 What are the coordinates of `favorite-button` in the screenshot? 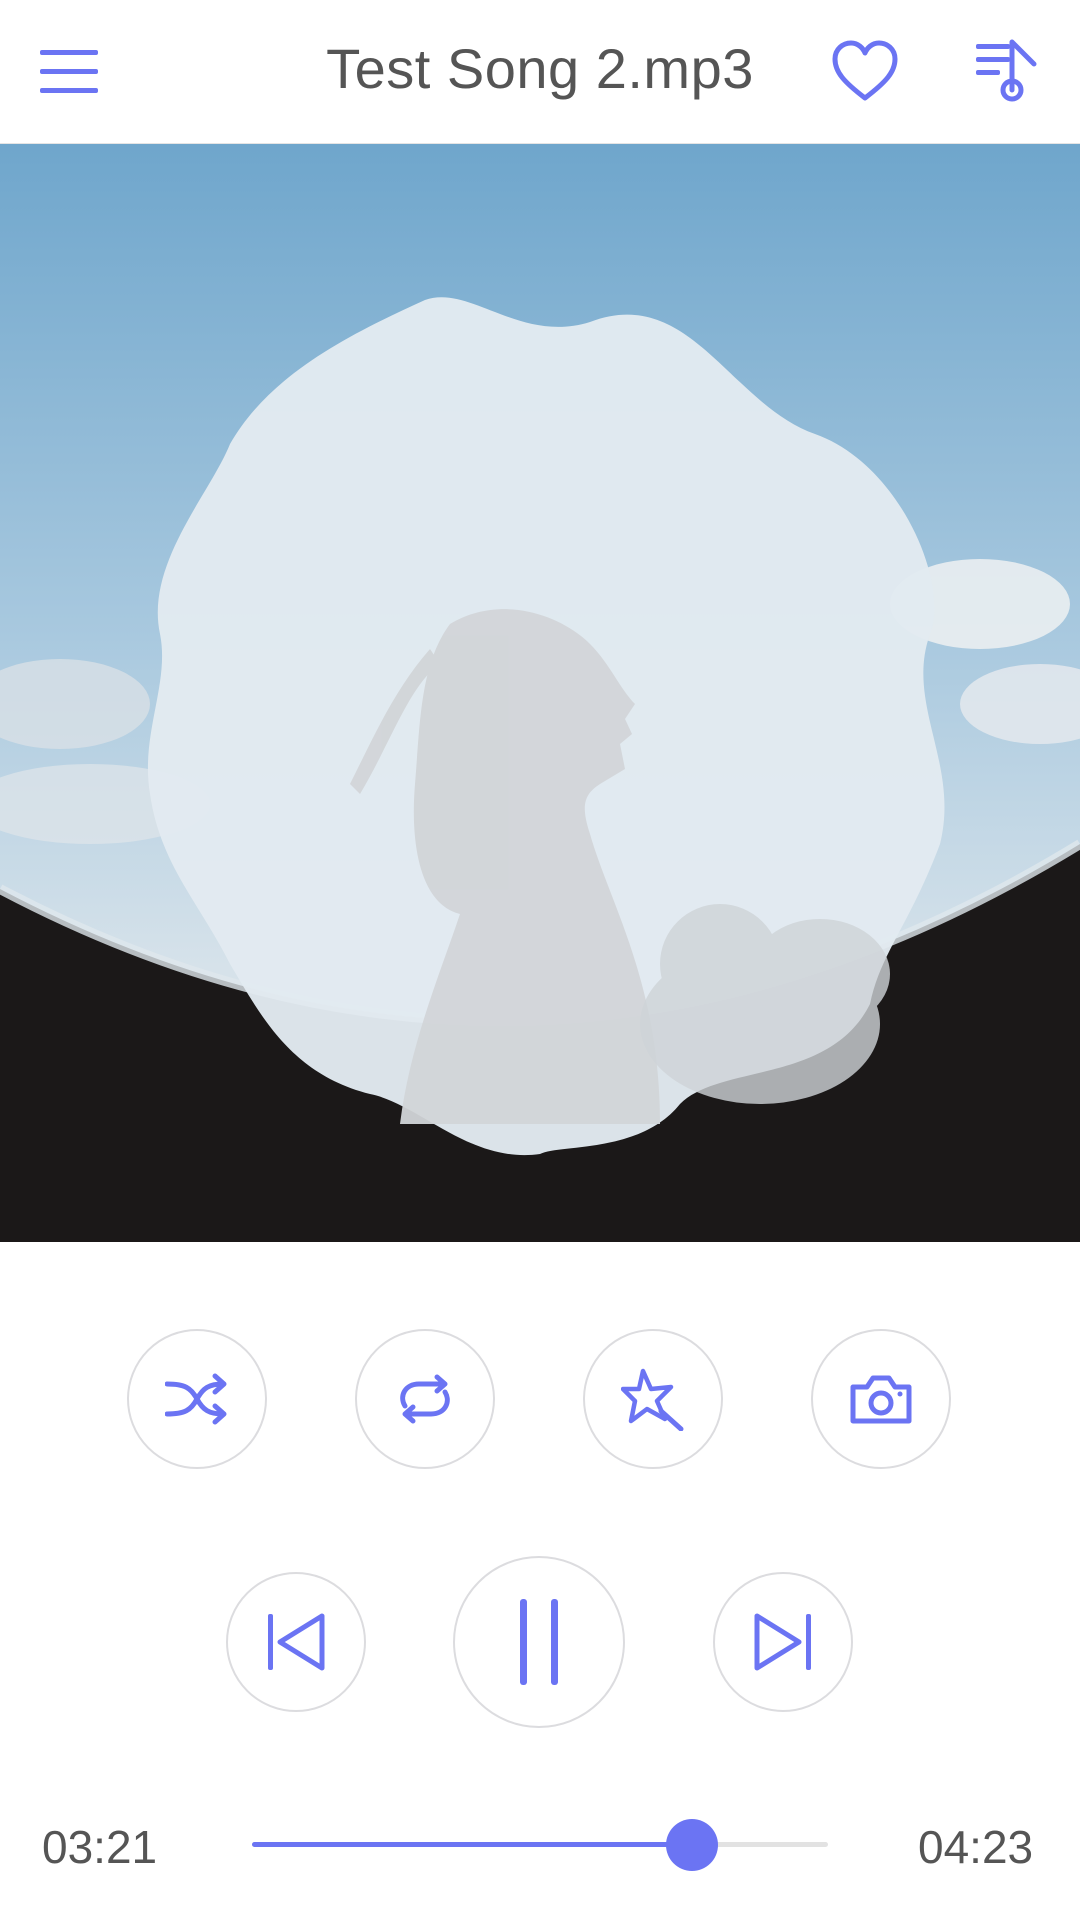 It's located at (865, 72).